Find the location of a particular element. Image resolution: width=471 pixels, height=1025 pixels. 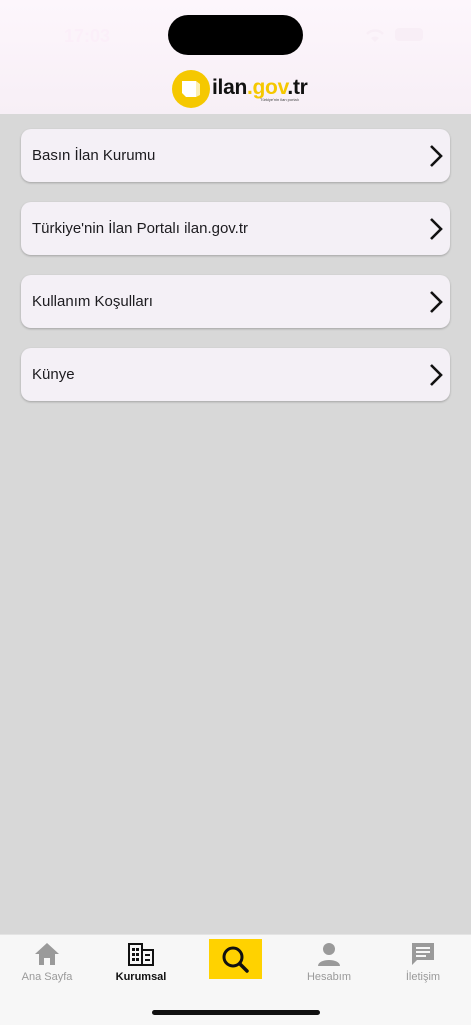

menu-item-basin-ilan-kurumu: Basın İlan Kurumu is located at coordinates (235, 155).